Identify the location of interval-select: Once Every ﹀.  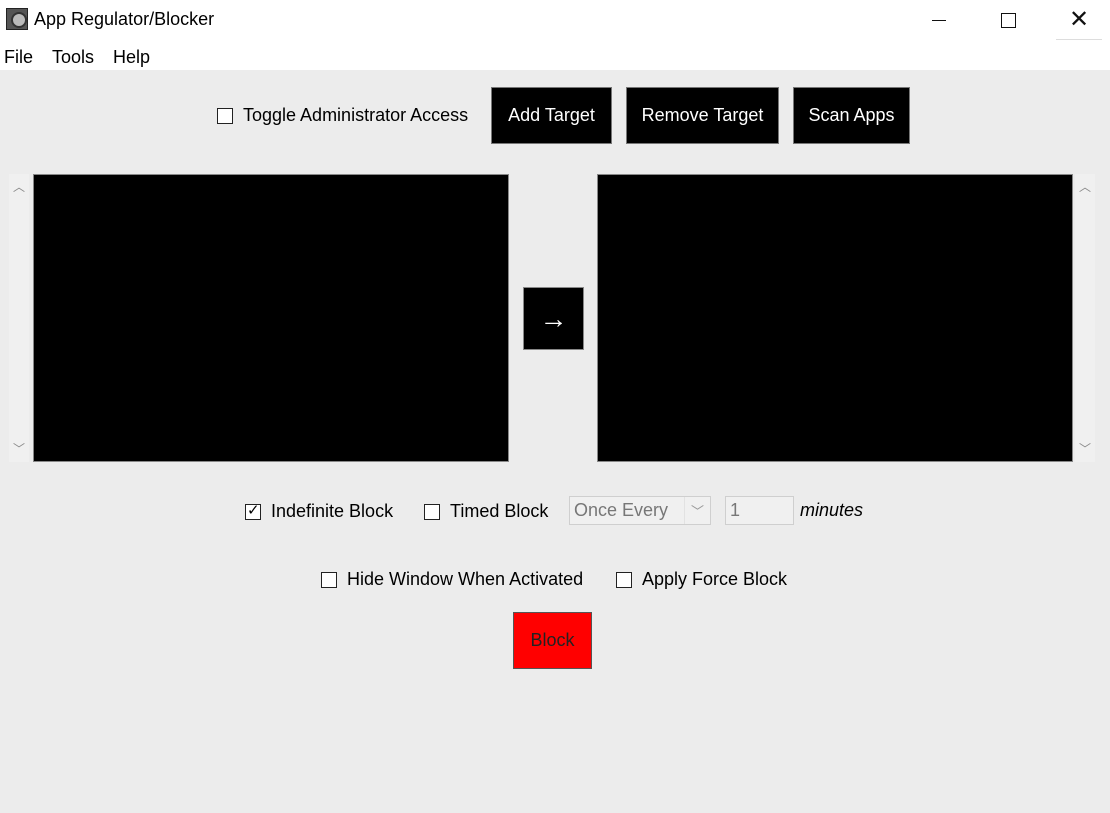
(640, 510).